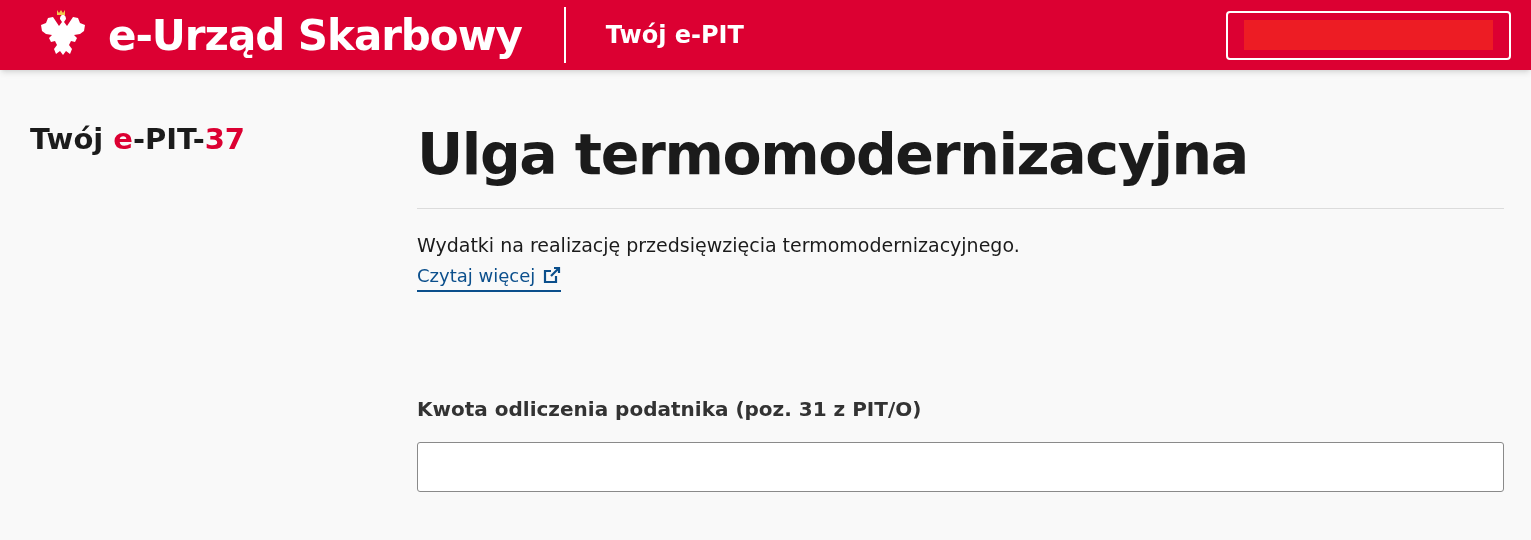 The width and height of the screenshot is (1531, 540). I want to click on field-label: Kwota odliczenia podatnika (poz. 31 z PIT/O), so click(670, 409).